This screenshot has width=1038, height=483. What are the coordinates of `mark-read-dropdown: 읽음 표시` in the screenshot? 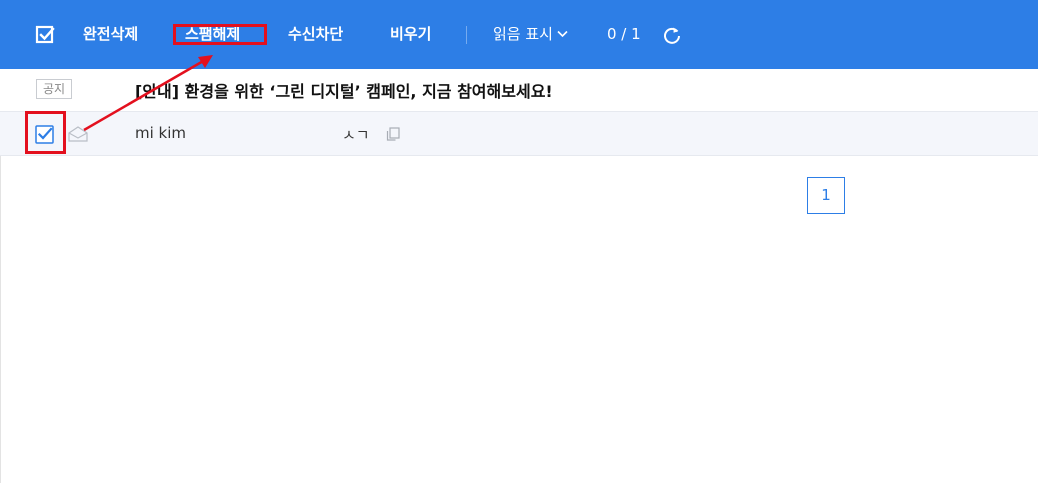 It's located at (530, 34).